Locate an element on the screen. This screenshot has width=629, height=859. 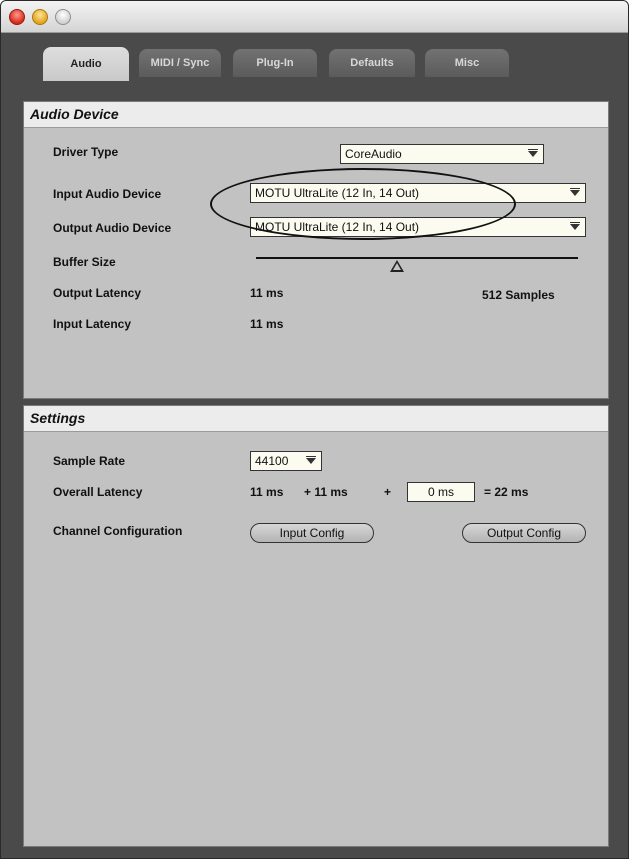
sample-rate-select: 44100 is located at coordinates (286, 461).